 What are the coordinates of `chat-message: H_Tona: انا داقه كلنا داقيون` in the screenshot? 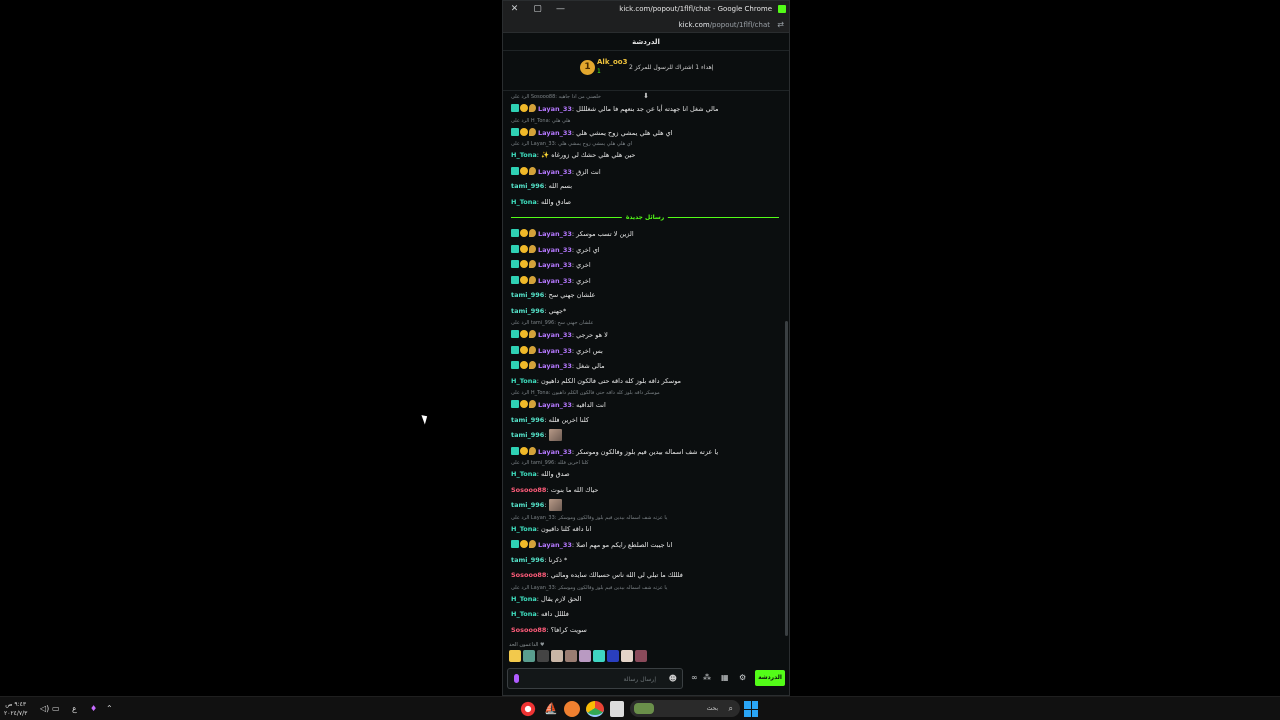 It's located at (645, 530).